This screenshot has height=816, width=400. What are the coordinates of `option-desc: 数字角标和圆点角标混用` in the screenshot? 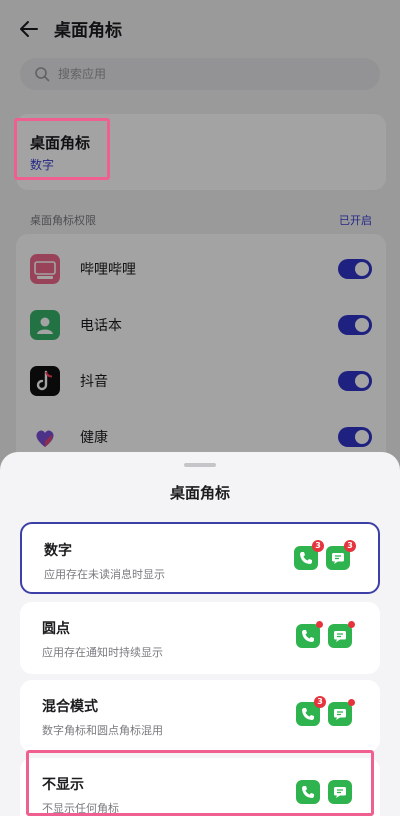 It's located at (102, 730).